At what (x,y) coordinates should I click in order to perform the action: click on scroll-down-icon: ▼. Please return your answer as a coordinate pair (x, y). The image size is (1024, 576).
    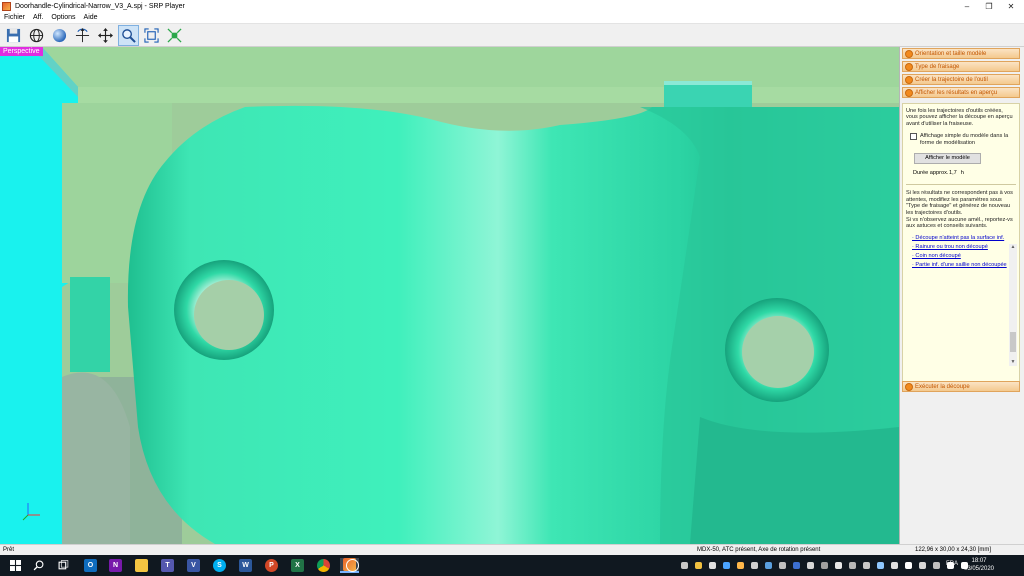
    Looking at the image, I should click on (1013, 362).